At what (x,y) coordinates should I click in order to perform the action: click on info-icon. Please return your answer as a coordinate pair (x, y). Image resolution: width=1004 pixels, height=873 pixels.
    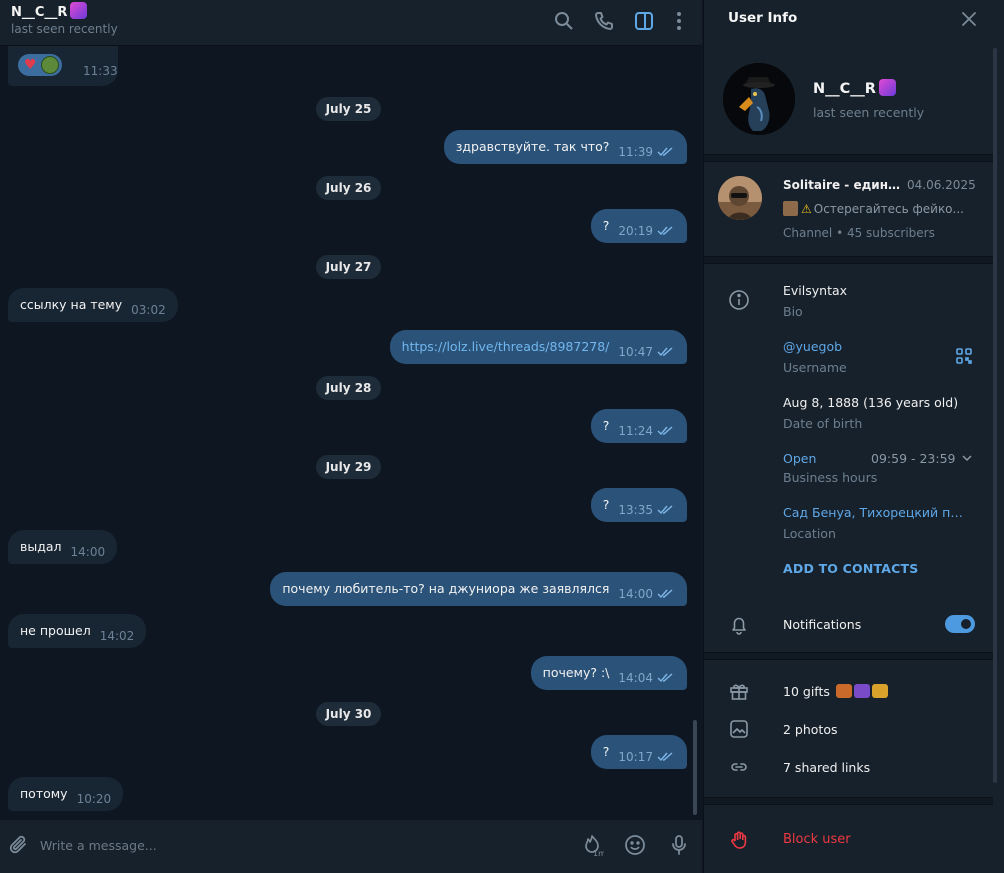
    Looking at the image, I should click on (739, 300).